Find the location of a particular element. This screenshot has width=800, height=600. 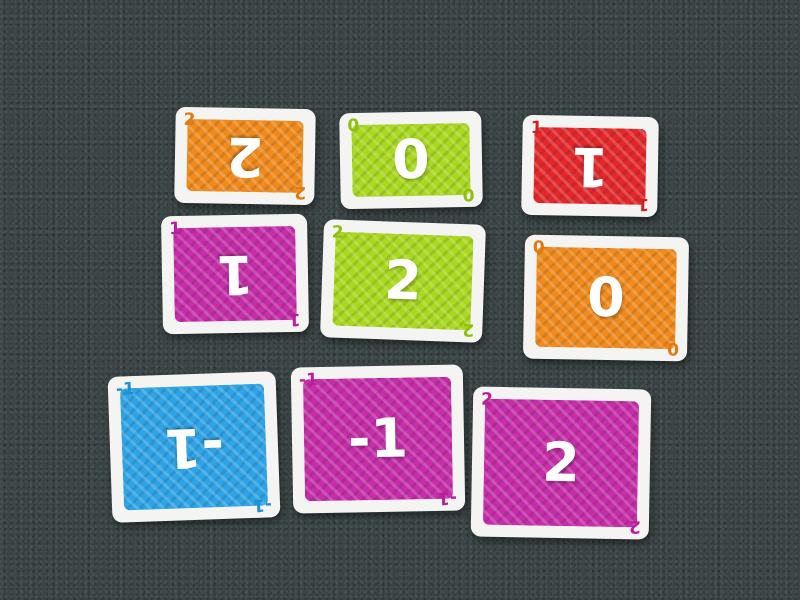

card-green-0: 0 0 0 is located at coordinates (411, 160).